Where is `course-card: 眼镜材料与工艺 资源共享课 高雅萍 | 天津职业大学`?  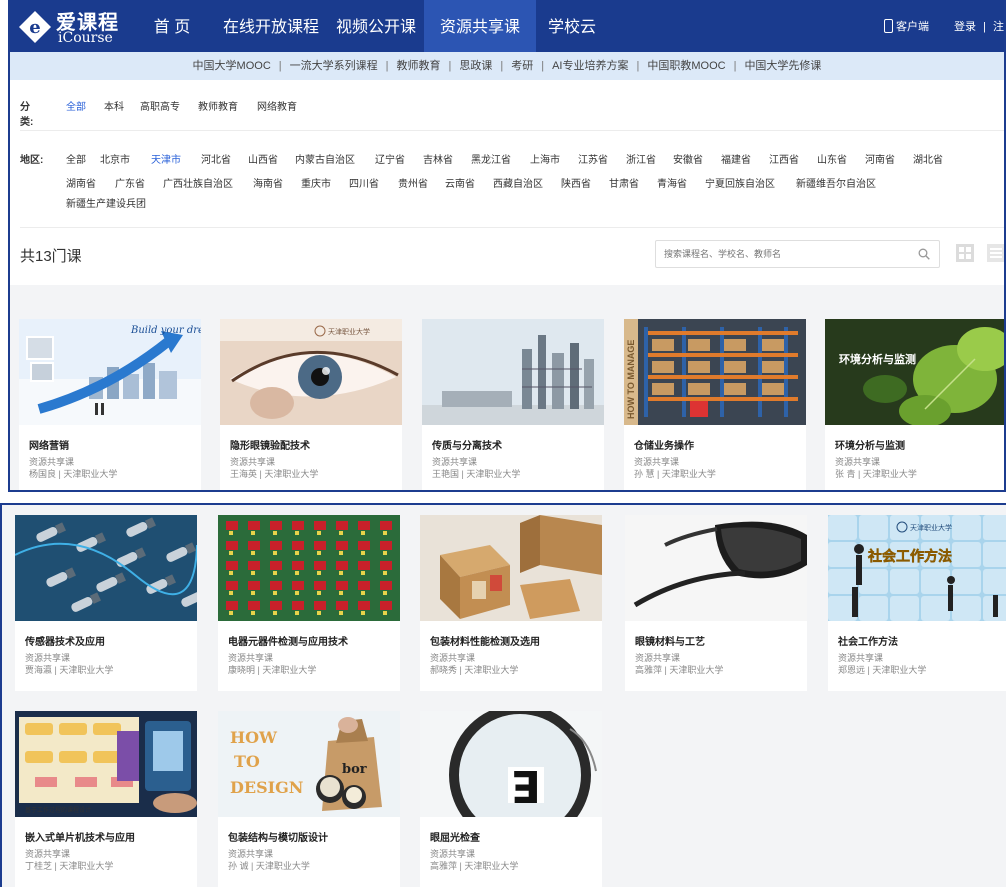
course-card: 眼镜材料与工艺 资源共享课 高雅萍 | 天津职业大学 is located at coordinates (716, 603).